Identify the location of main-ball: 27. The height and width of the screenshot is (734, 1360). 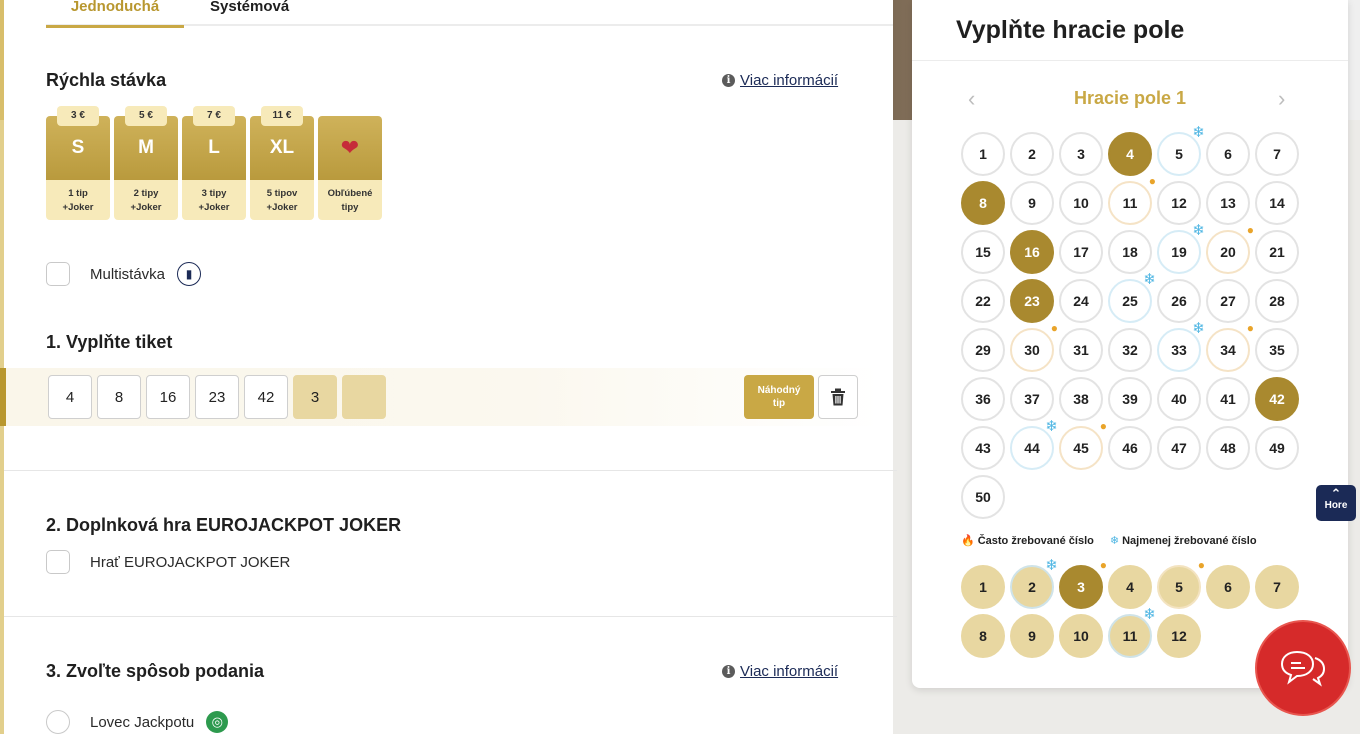
(1228, 301).